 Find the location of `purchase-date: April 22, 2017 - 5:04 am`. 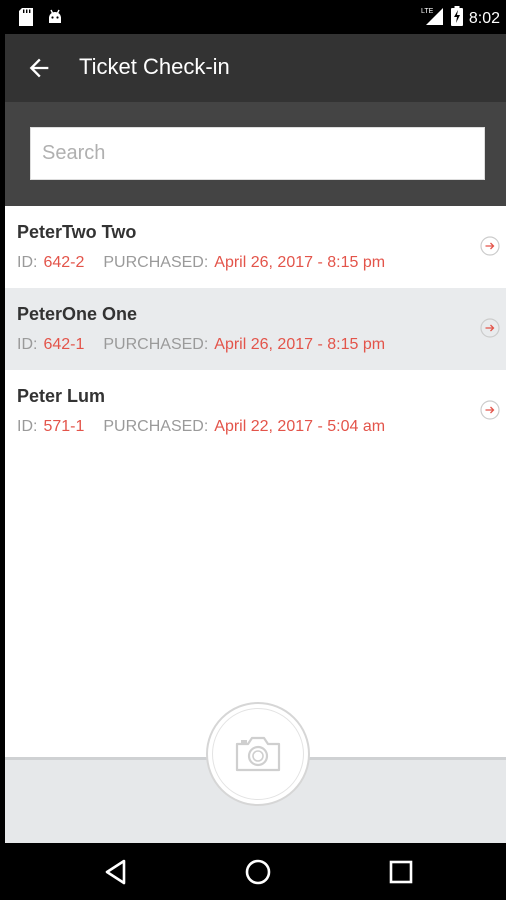

purchase-date: April 22, 2017 - 5:04 am is located at coordinates (300, 426).